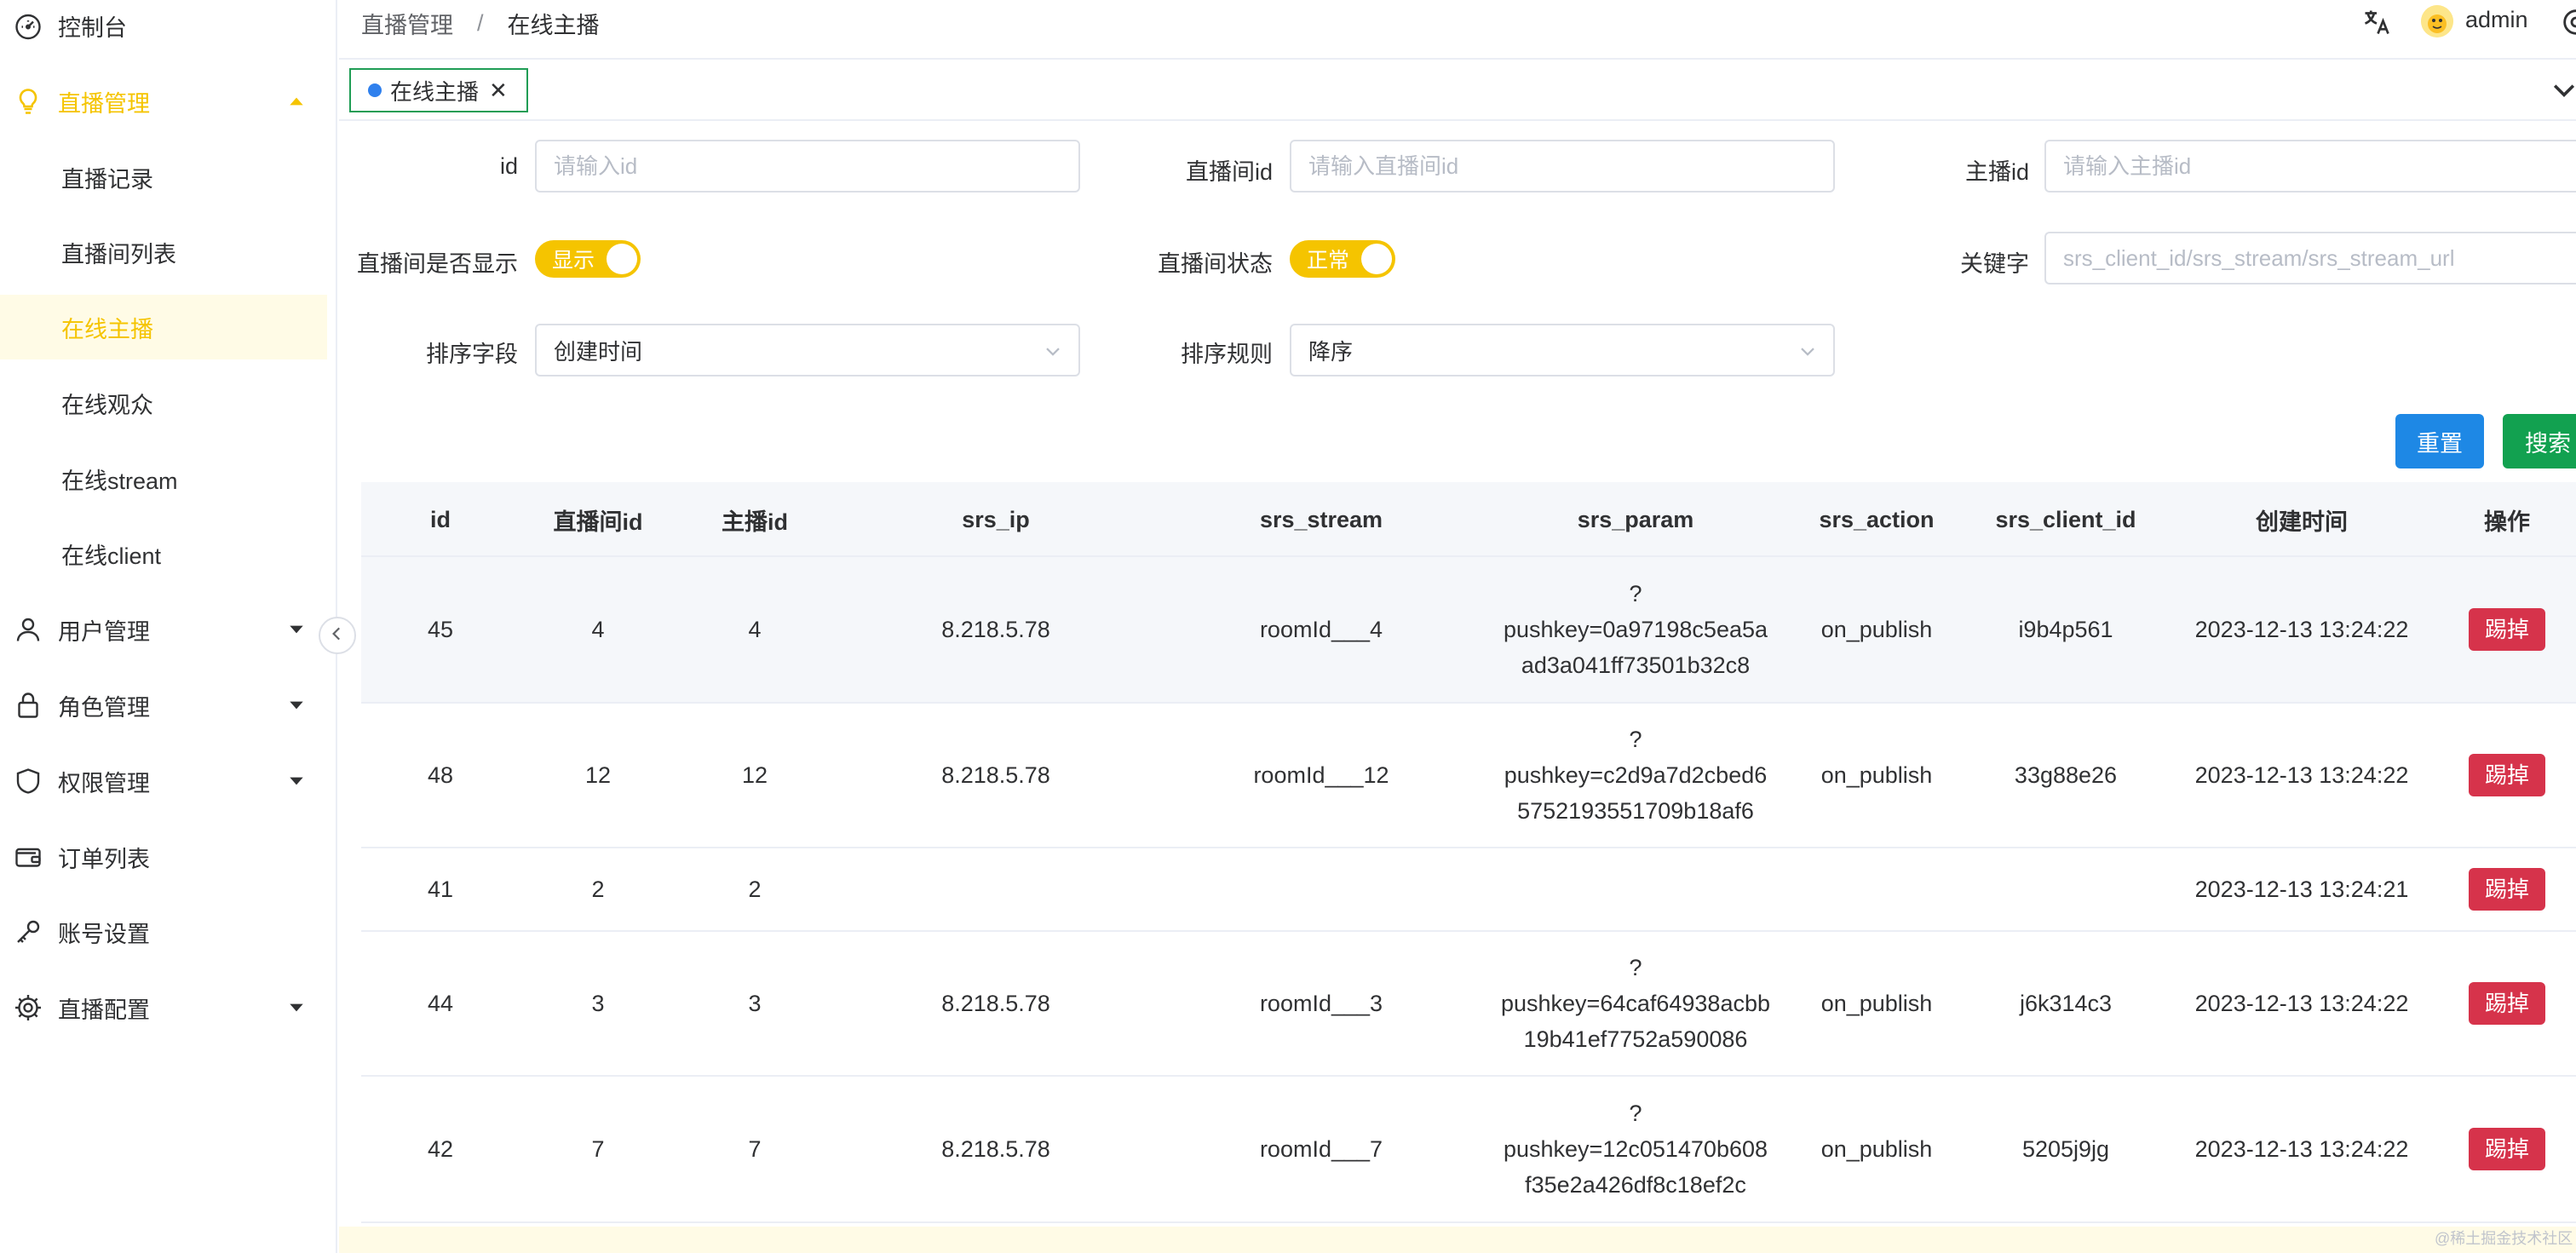  What do you see at coordinates (28, 705) in the screenshot?
I see `lock-icon` at bounding box center [28, 705].